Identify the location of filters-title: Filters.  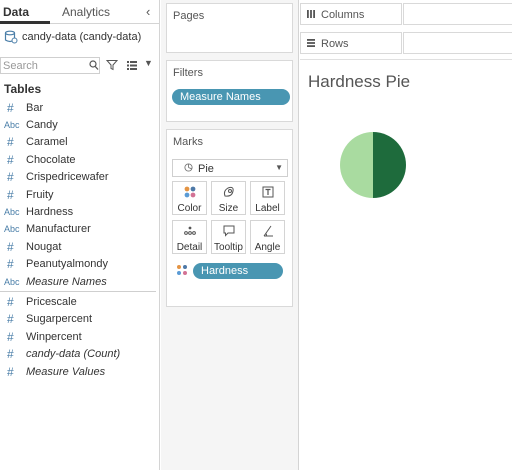
(188, 73).